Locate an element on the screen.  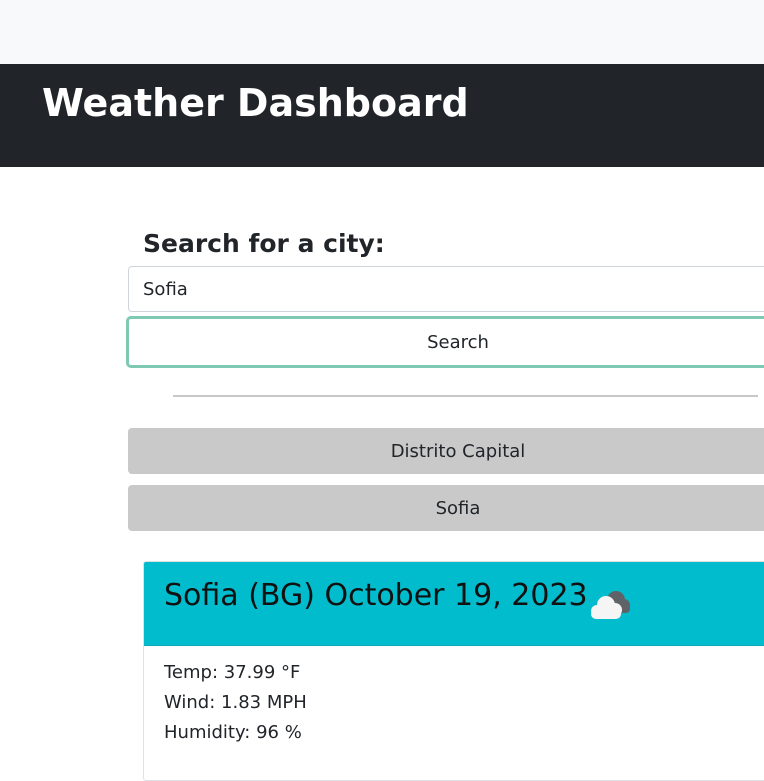
search-label: Search for a city: is located at coordinates (264, 243).